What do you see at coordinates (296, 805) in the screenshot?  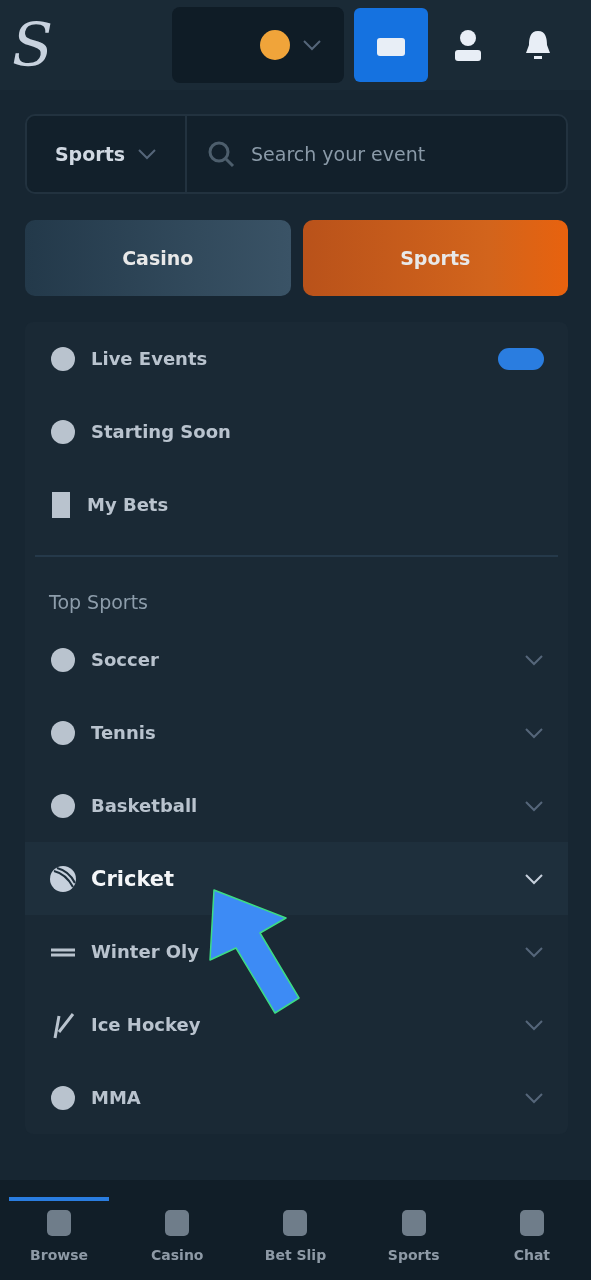 I see `sport-item: Basketball` at bounding box center [296, 805].